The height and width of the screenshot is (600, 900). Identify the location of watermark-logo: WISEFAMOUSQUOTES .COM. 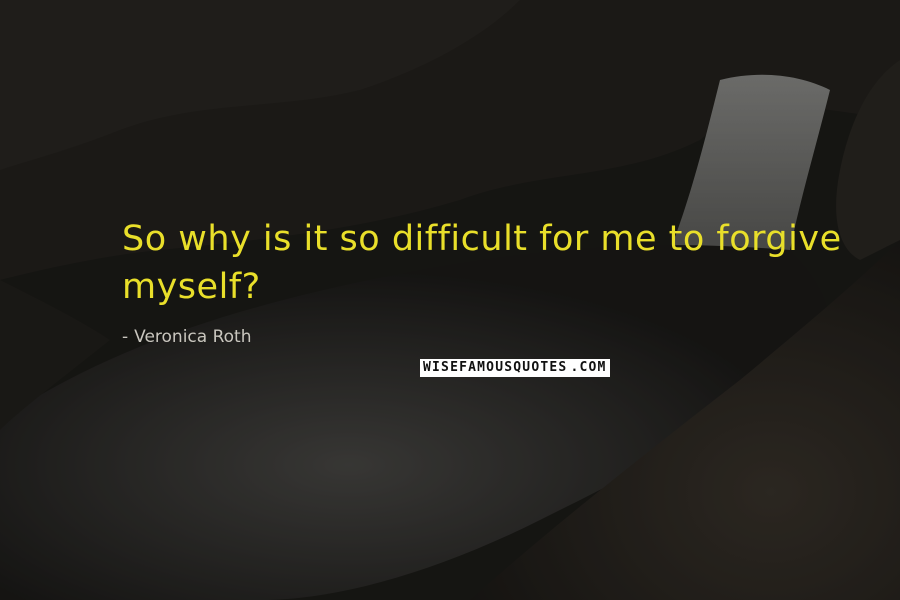
(515, 368).